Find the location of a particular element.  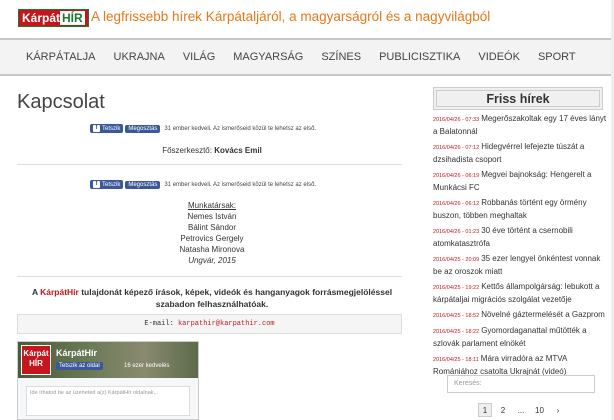

staff-heading: Munkatársak: is located at coordinates (212, 205).